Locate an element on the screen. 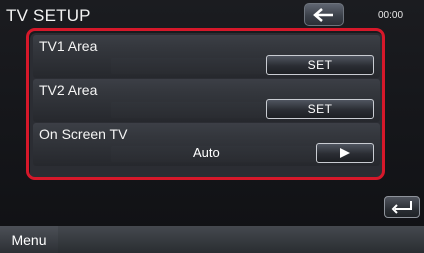 This screenshot has width=424, height=253. row-label: TV1 Area is located at coordinates (68, 46).